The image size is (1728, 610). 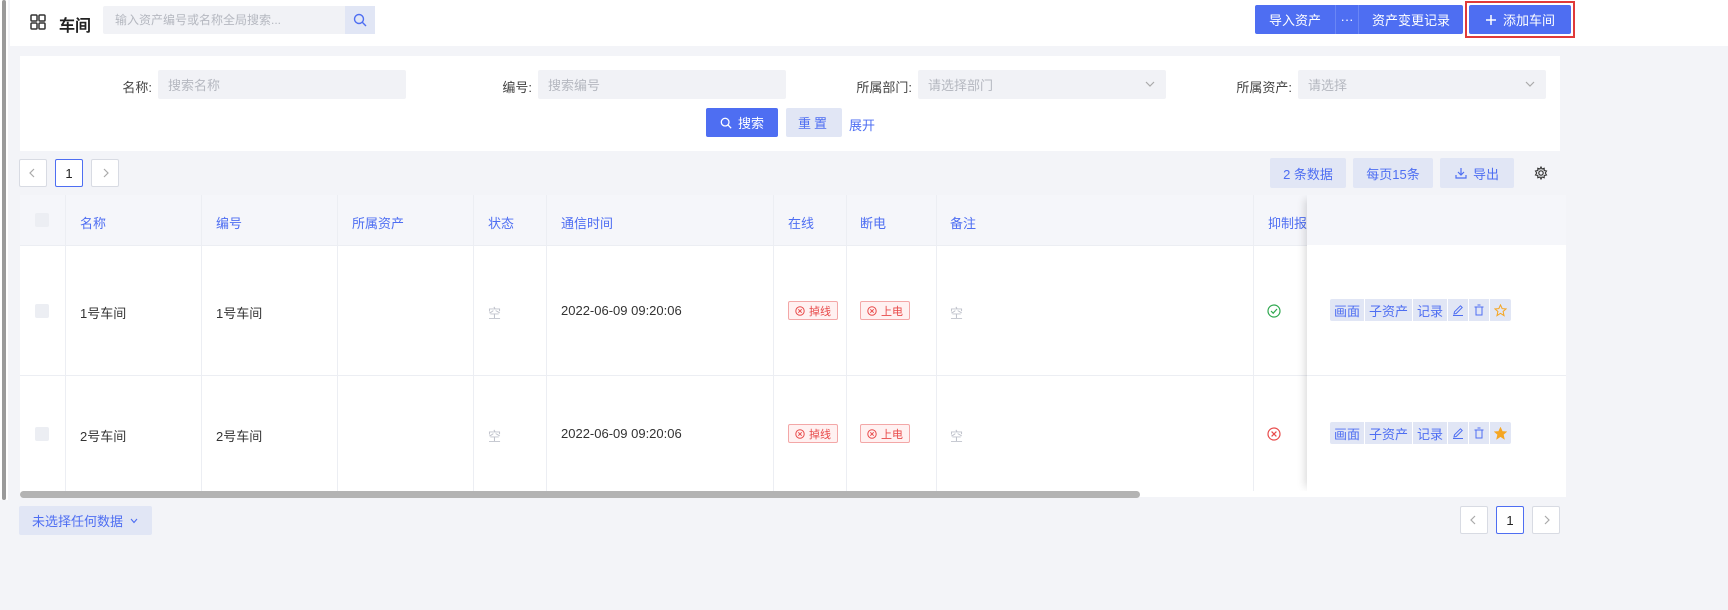 I want to click on cell-code: 1号车间, so click(x=239, y=313).